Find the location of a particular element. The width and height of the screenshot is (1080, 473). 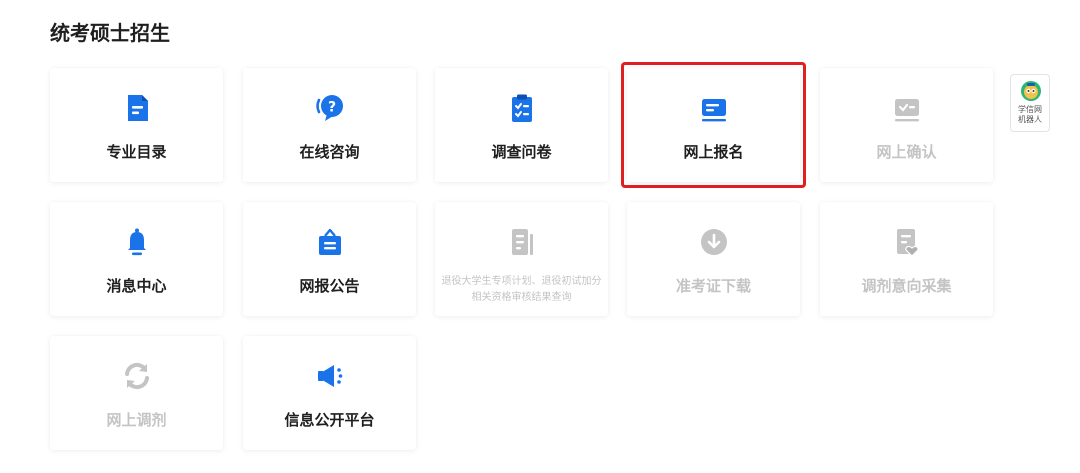

document-lines-icon is located at coordinates (522, 242).